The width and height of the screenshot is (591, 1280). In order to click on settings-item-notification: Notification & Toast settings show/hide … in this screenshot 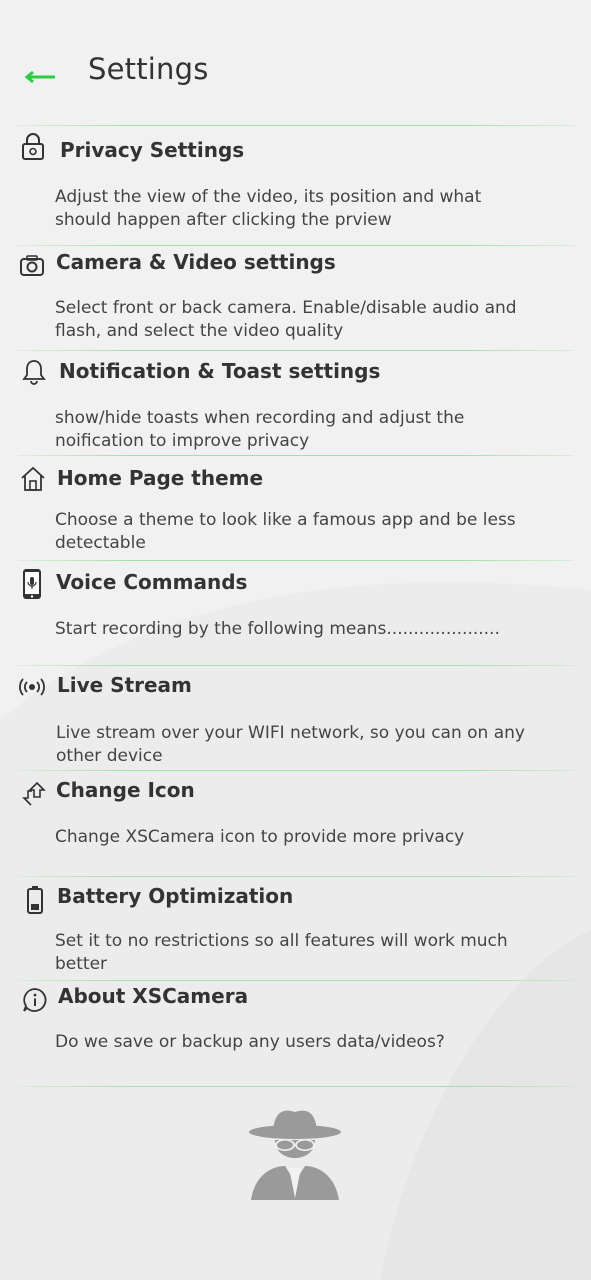, I will do `click(295, 403)`.